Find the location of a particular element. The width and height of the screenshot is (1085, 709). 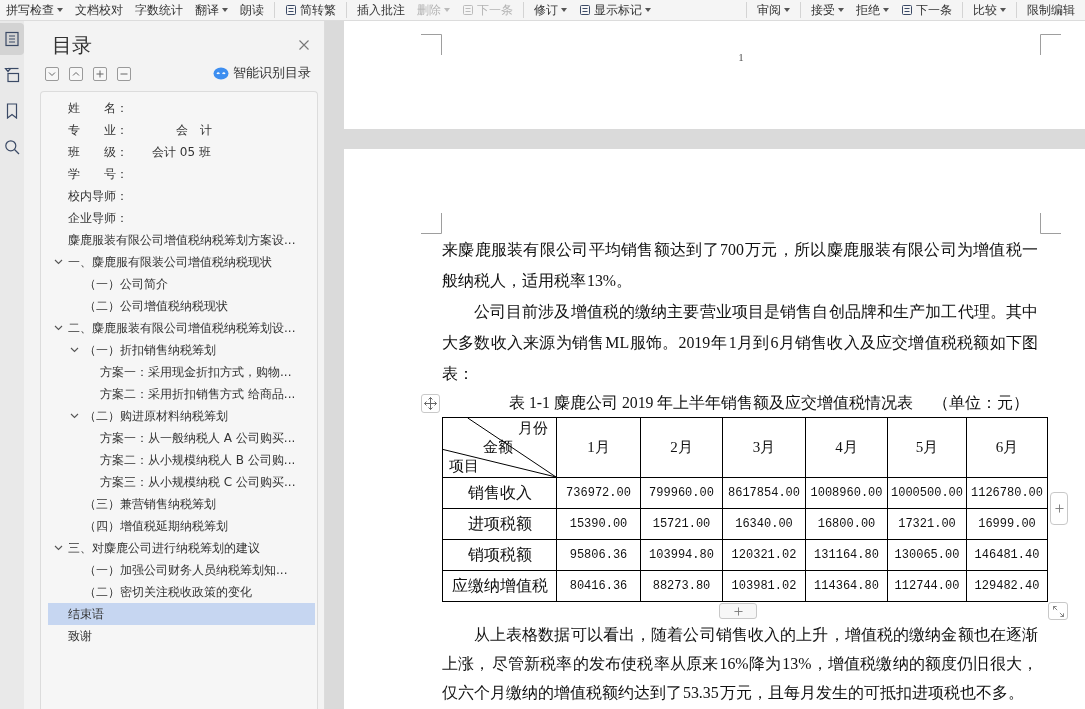

toc-item: （二）密切关注税收政策的变化 is located at coordinates (181, 592).